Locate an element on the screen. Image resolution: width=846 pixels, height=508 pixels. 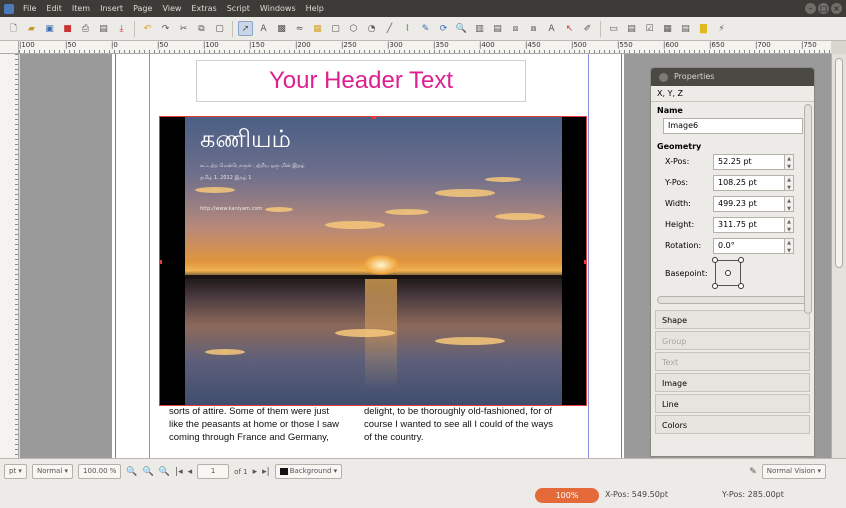
pdf-combobox-icon: ▦ is located at coordinates (667, 28).